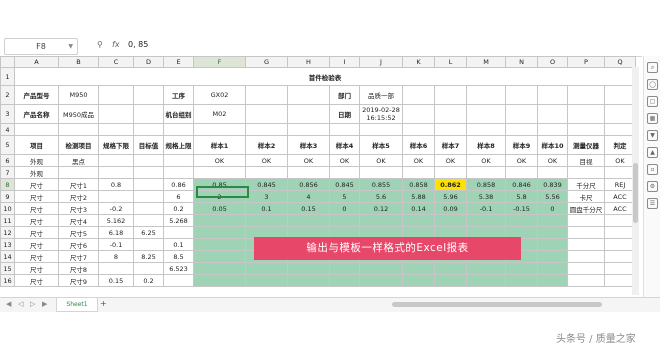 This screenshot has height=352, width=660. Describe the element at coordinates (7, 160) in the screenshot. I see `row-number: 6` at that location.